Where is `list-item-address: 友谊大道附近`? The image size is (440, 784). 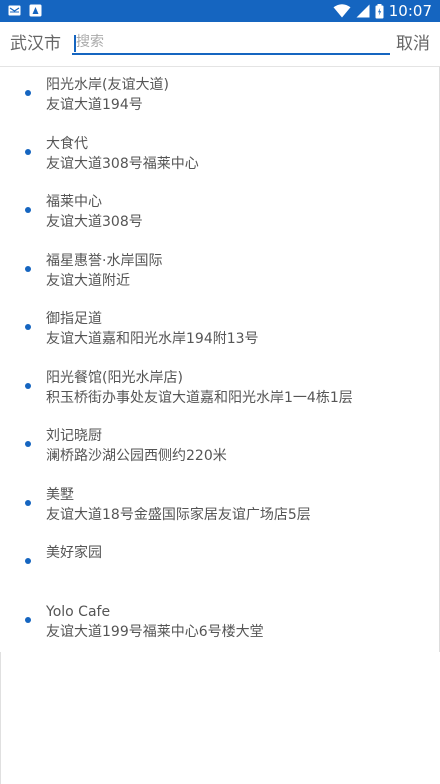
list-item-address: 友谊大道附近 is located at coordinates (88, 280).